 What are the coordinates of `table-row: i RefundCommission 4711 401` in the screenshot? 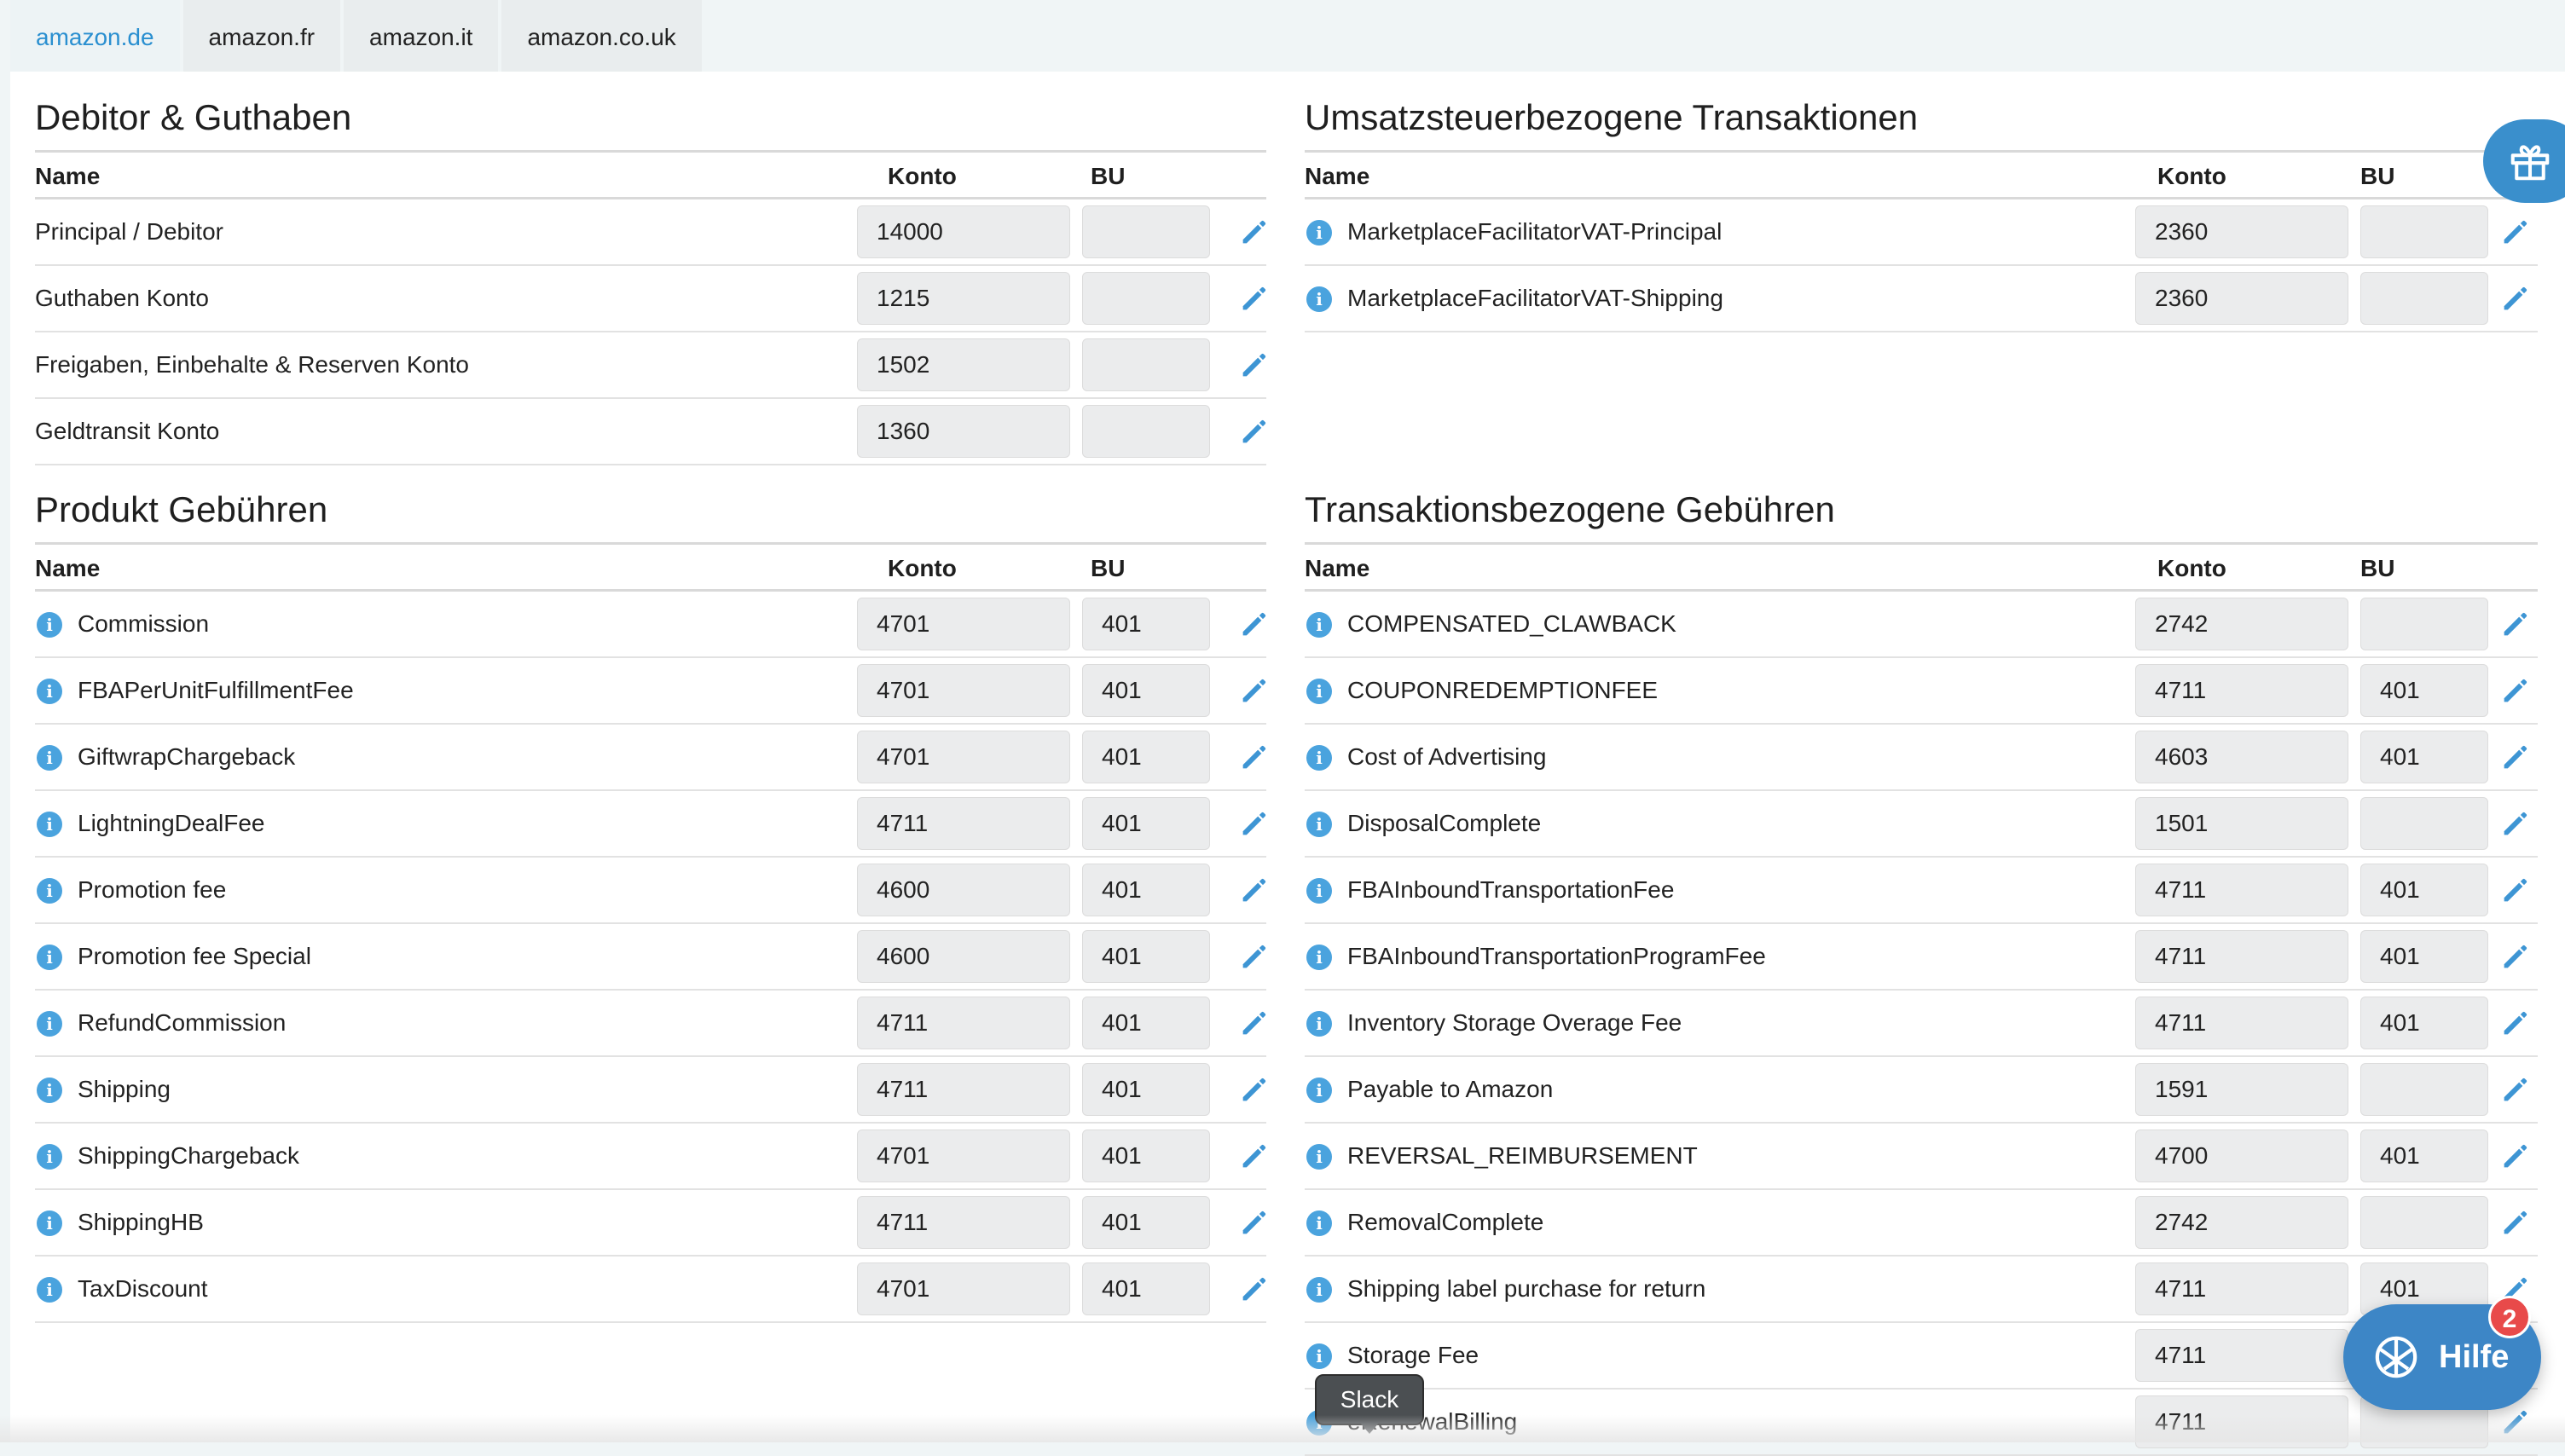 It's located at (650, 1024).